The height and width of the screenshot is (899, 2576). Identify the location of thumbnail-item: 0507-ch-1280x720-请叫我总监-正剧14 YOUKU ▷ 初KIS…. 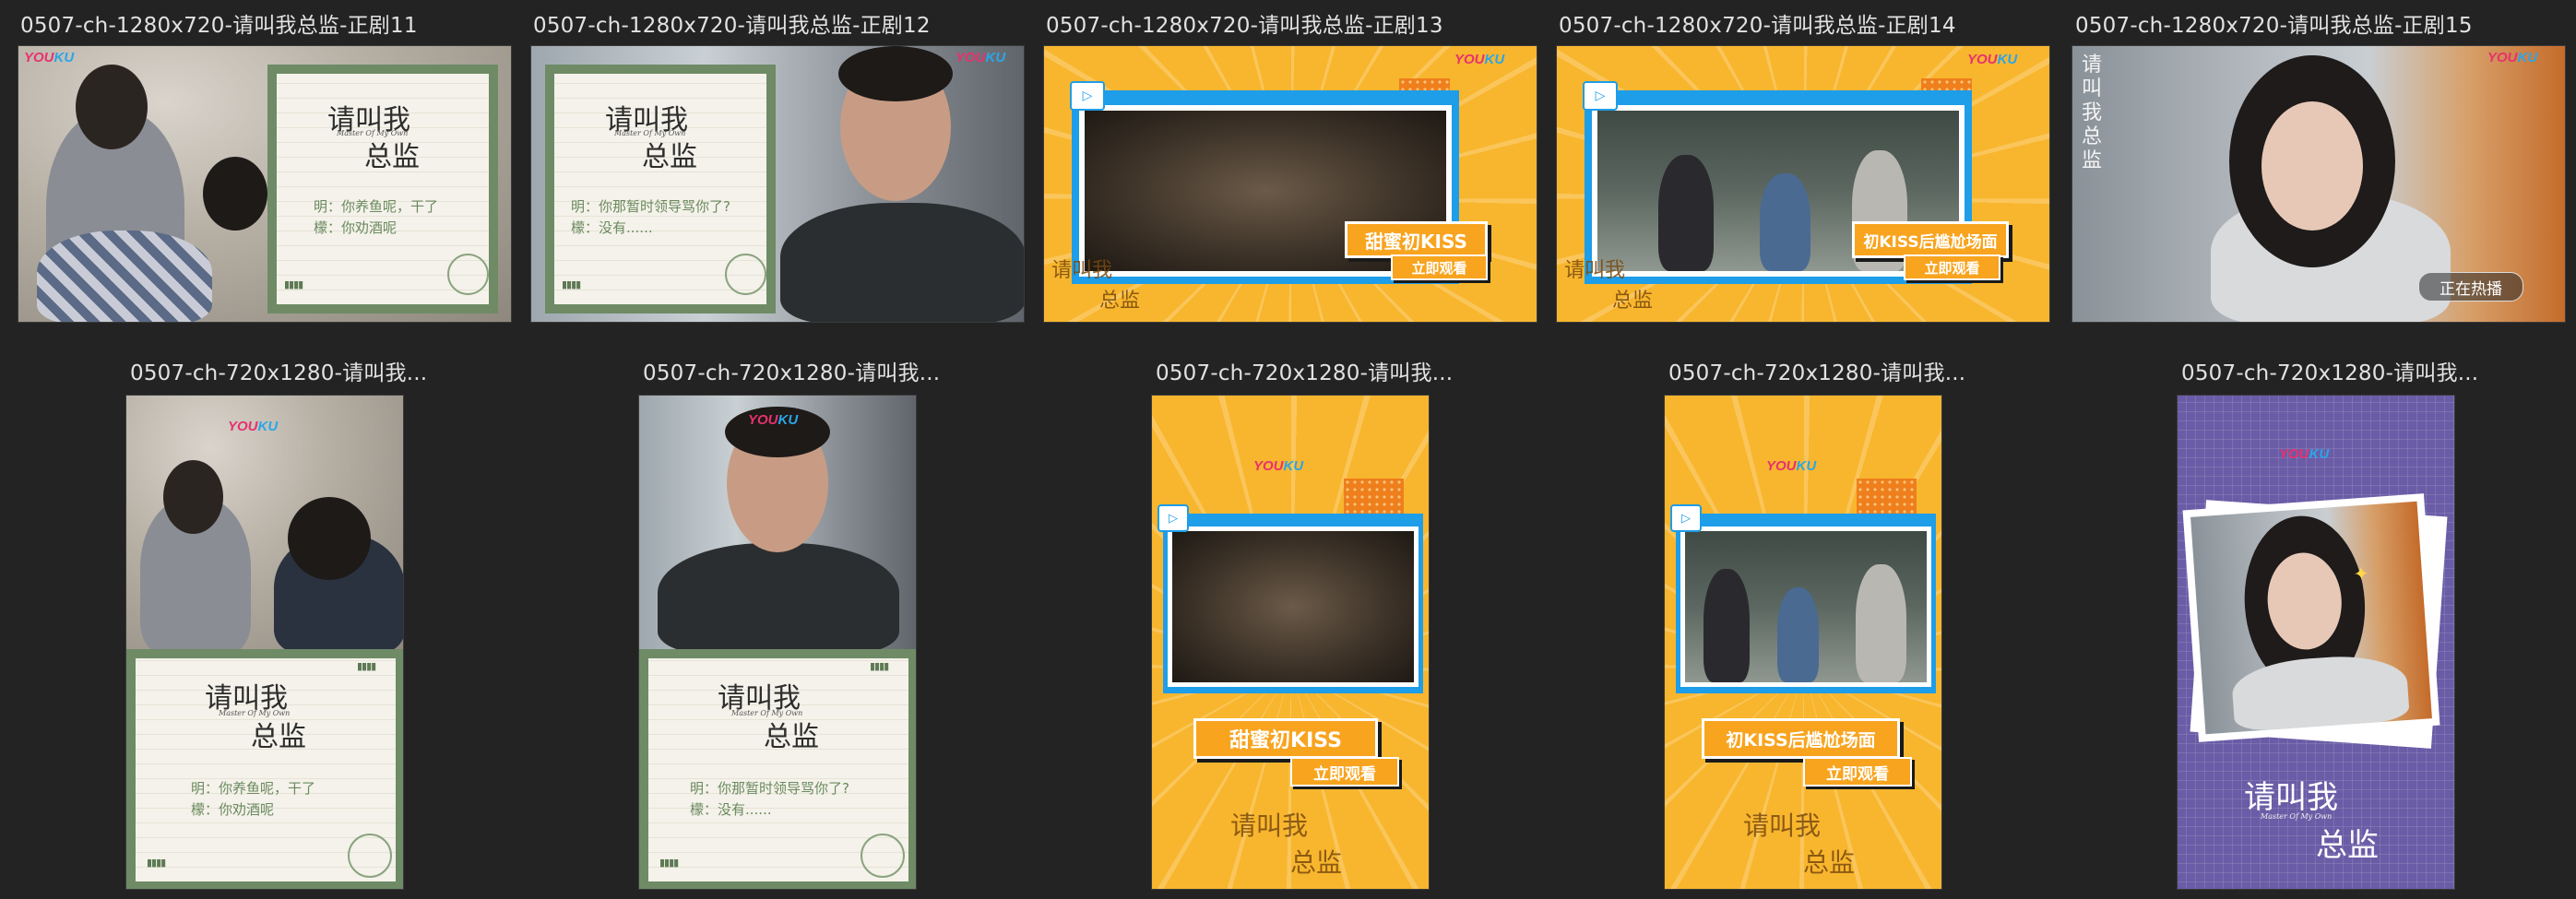
(1797, 166).